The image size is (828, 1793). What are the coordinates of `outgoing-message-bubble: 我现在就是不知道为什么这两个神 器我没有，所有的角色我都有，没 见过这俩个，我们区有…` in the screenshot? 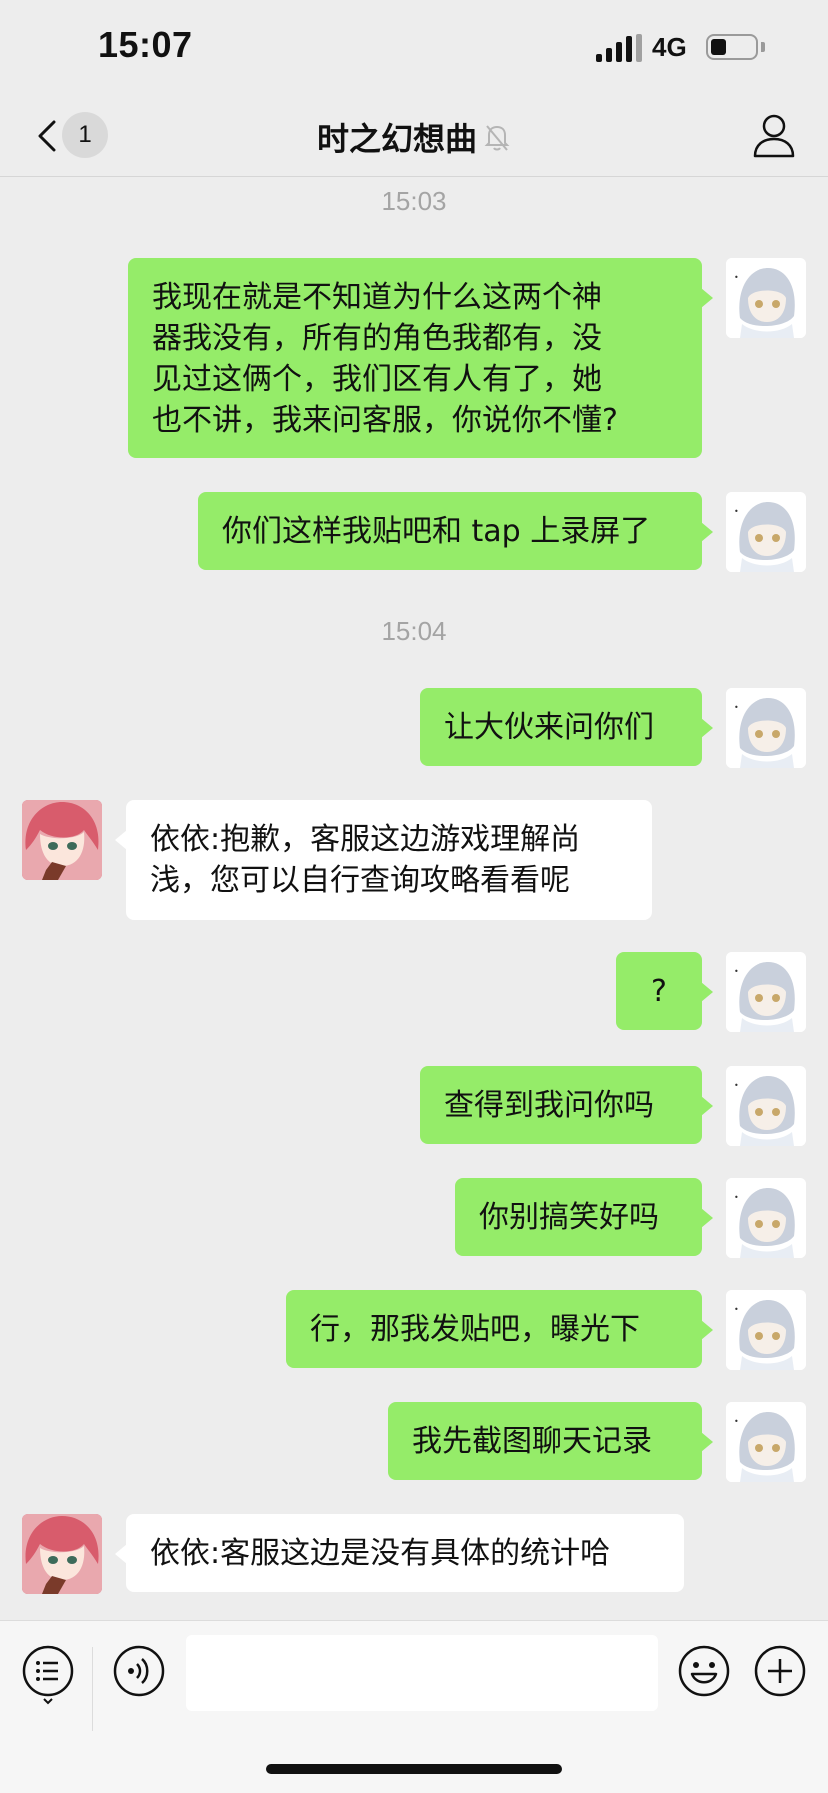 It's located at (420, 358).